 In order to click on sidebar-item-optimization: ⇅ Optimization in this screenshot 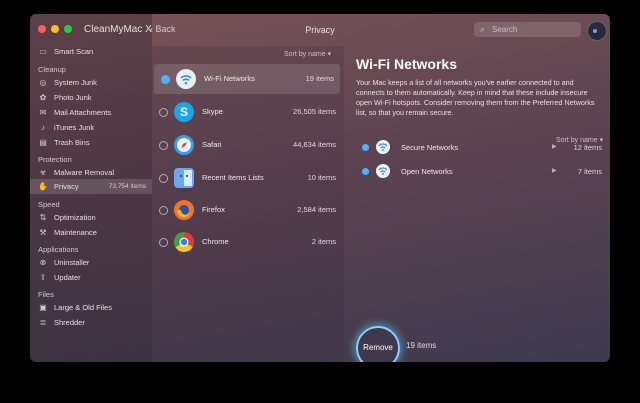, I will do `click(91, 217)`.